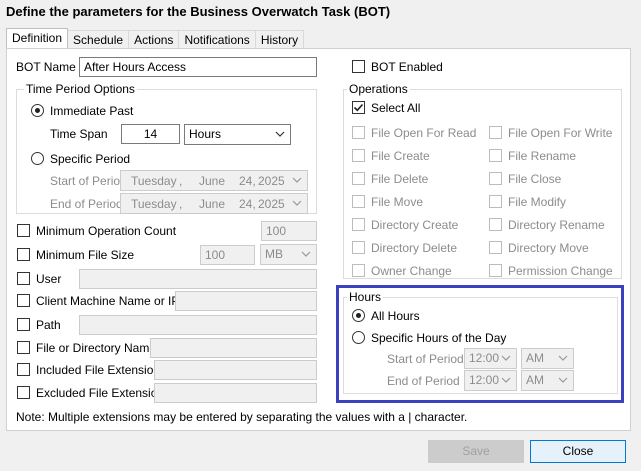  What do you see at coordinates (547, 380) in the screenshot?
I see `hours-end-ampm-select: AM` at bounding box center [547, 380].